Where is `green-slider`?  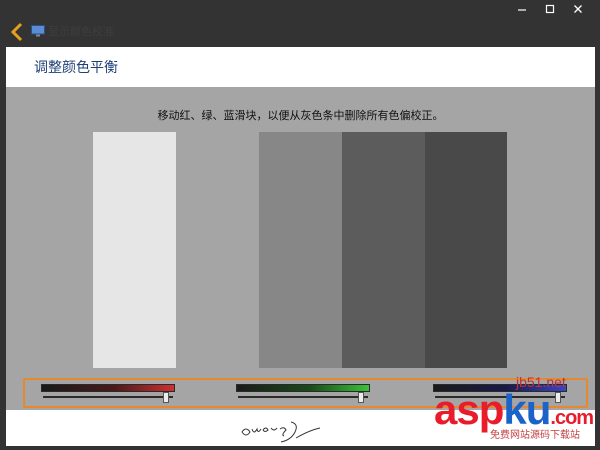
green-slider is located at coordinates (303, 394).